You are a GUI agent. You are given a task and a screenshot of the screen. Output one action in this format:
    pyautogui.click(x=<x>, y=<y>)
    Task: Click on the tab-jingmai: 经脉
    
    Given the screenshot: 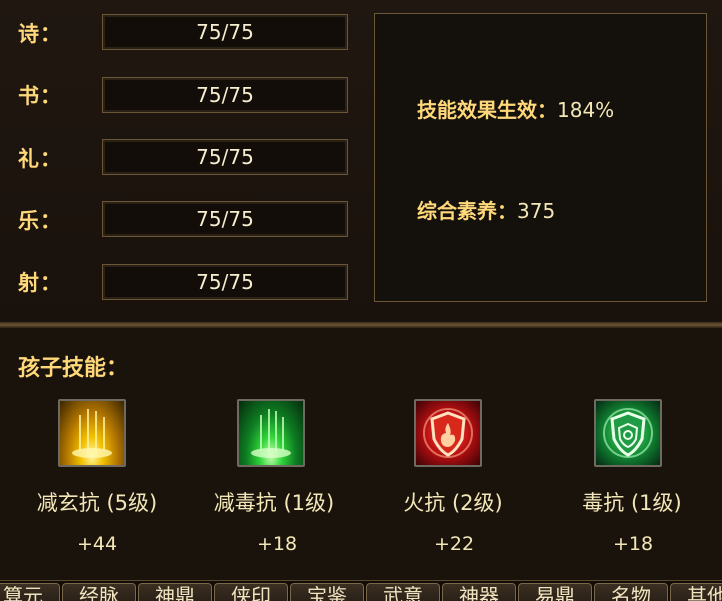 What is the action you would take?
    pyautogui.click(x=99, y=592)
    